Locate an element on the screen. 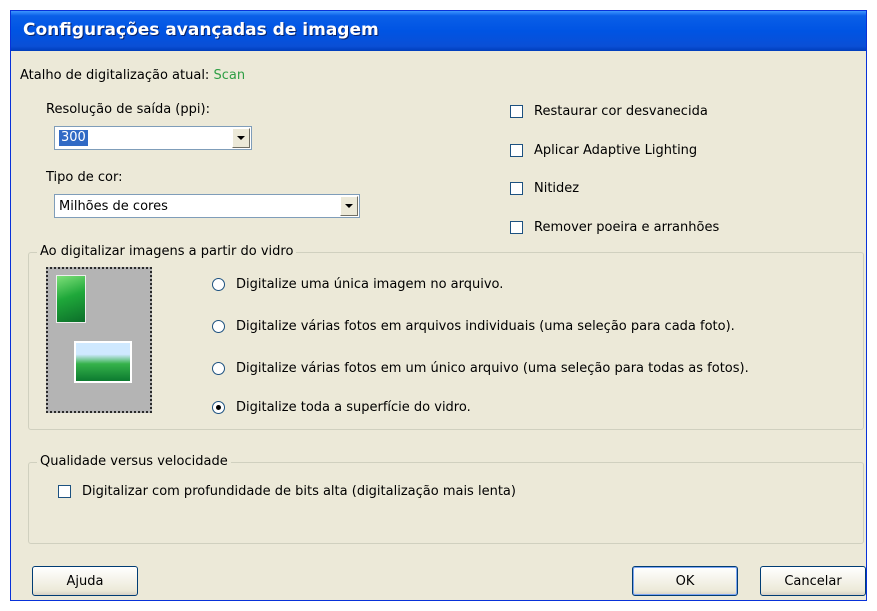 This screenshot has height=611, width=877. option-label: Nitidez is located at coordinates (557, 188).